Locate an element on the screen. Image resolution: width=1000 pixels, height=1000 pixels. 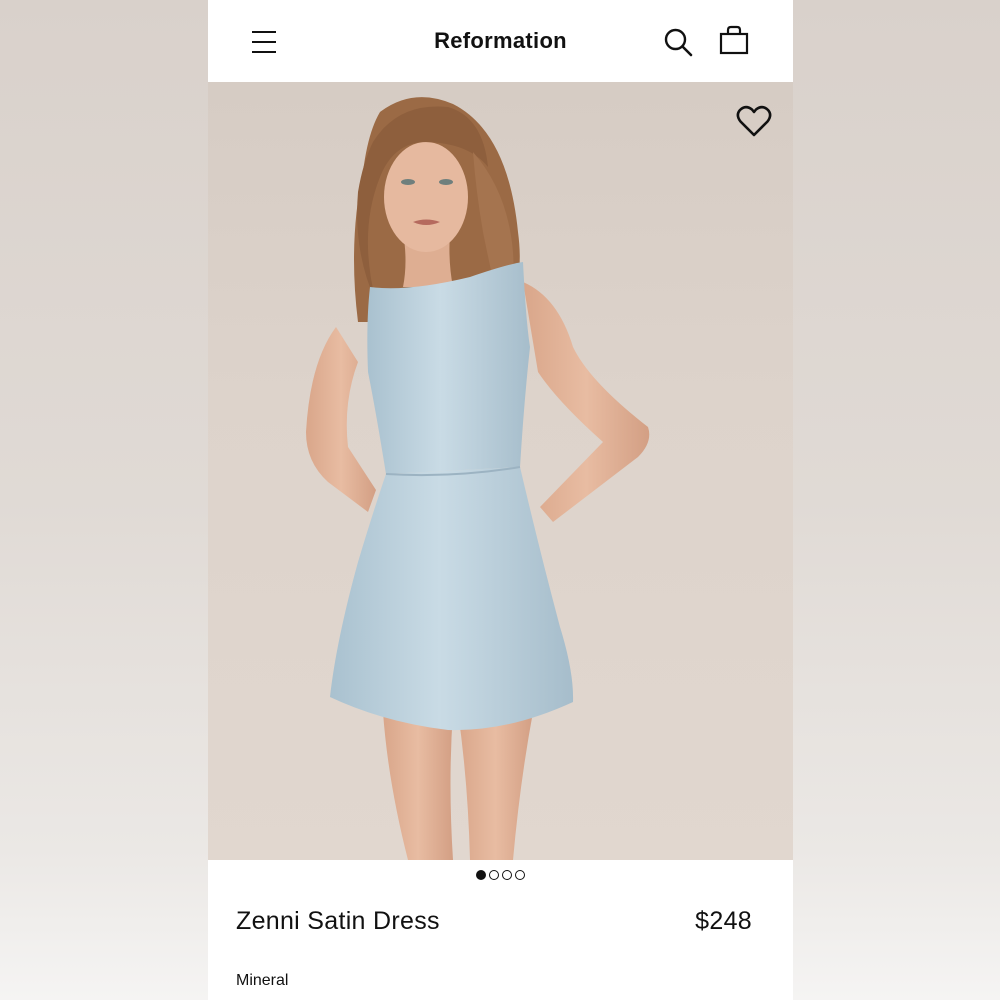
brand-logo: Reformation is located at coordinates (500, 41).